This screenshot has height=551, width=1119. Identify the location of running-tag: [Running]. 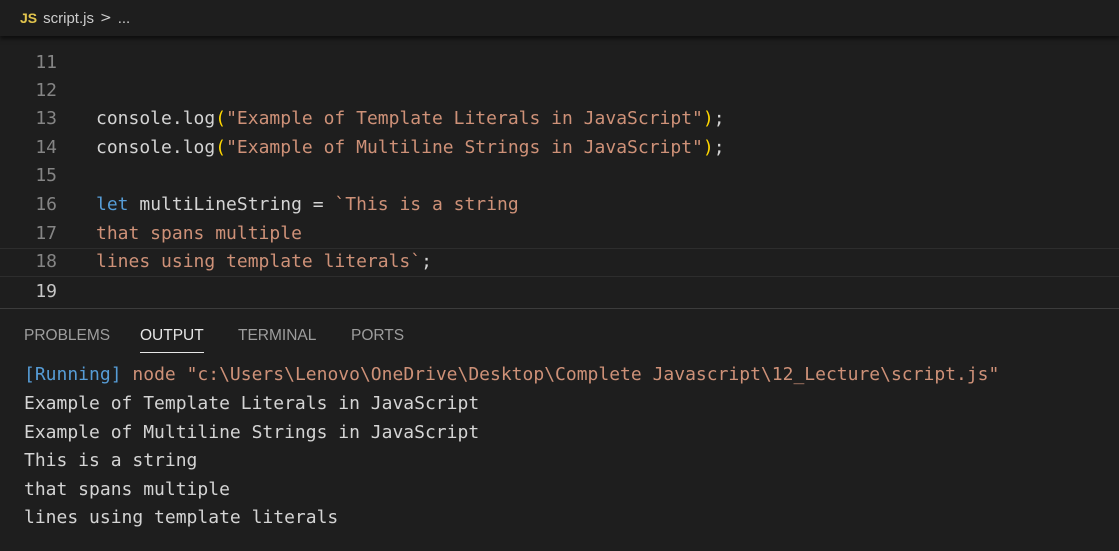
(73, 374).